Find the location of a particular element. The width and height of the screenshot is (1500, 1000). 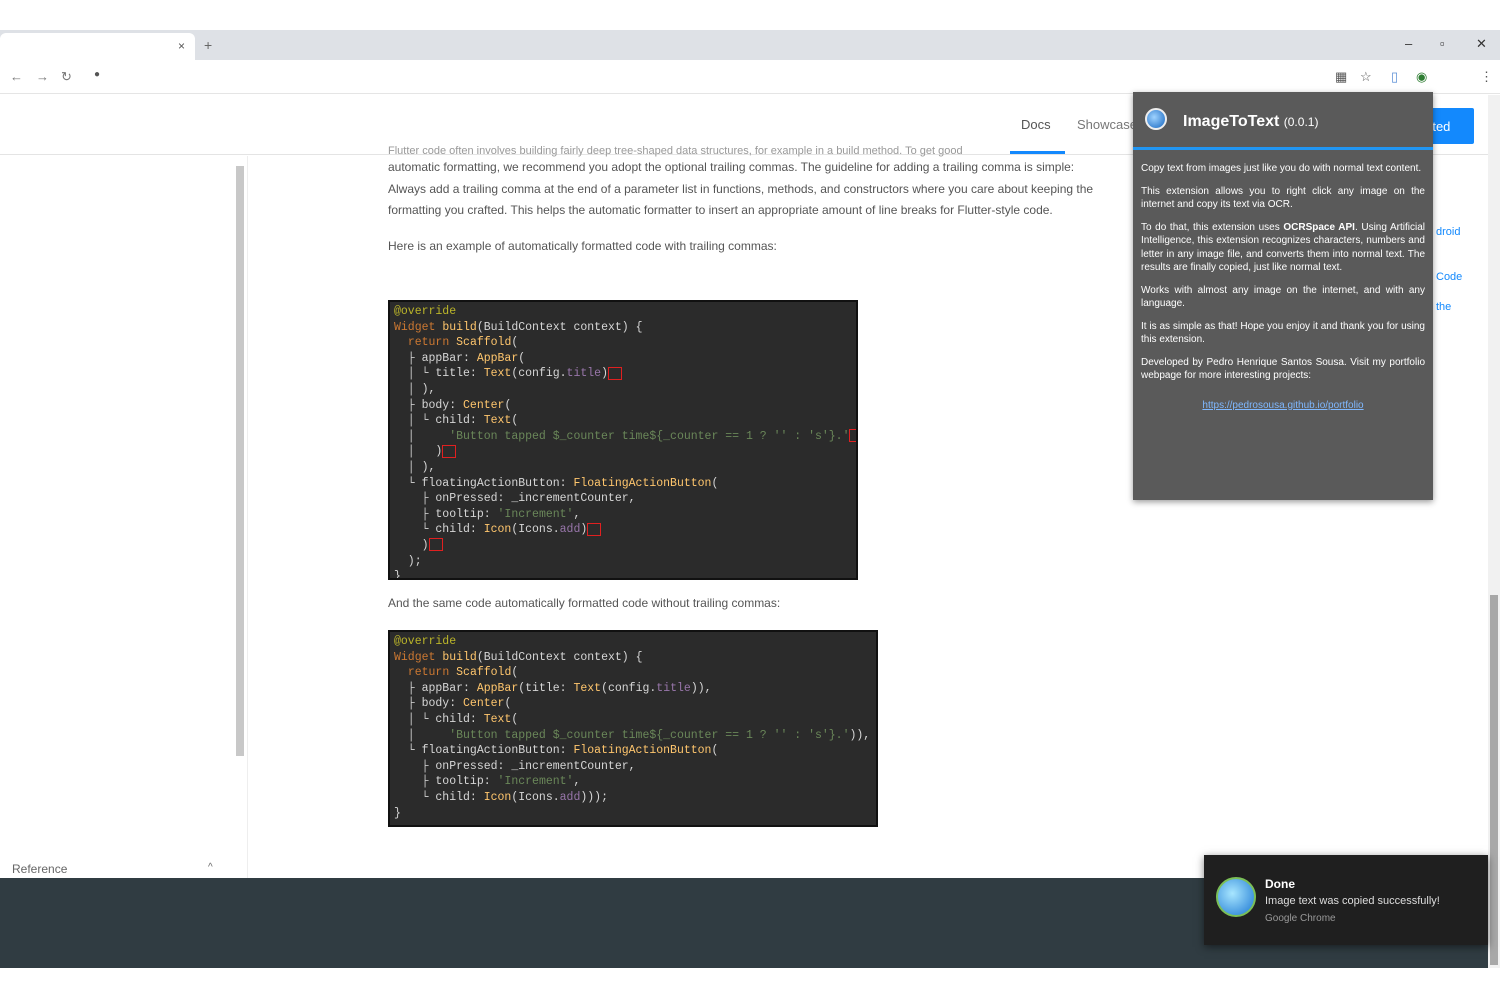

browser-tab: × is located at coordinates (97, 46).